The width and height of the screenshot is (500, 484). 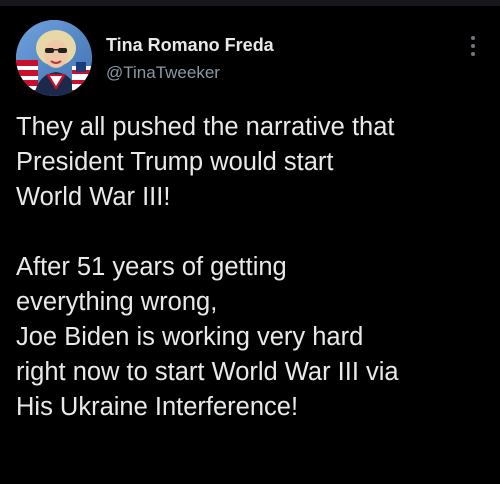 What do you see at coordinates (175, 162) in the screenshot?
I see `tweet-line: President Trump would start` at bounding box center [175, 162].